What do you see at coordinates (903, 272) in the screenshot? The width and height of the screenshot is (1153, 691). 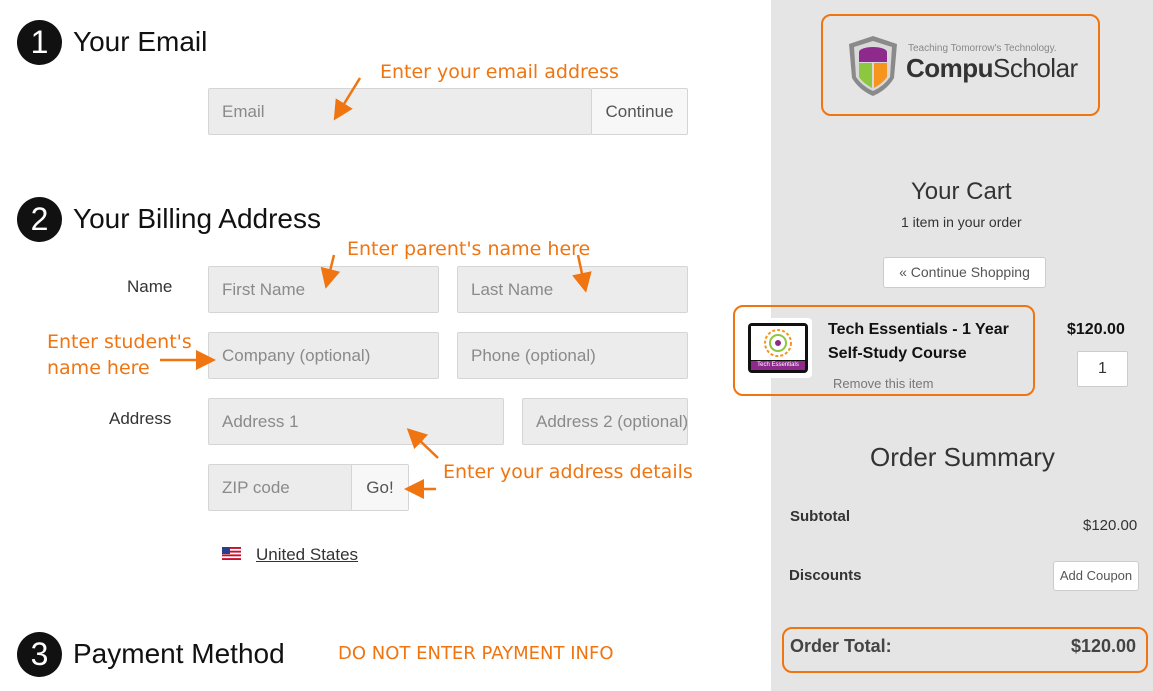 I see `double-chevron-left-icon: «` at bounding box center [903, 272].